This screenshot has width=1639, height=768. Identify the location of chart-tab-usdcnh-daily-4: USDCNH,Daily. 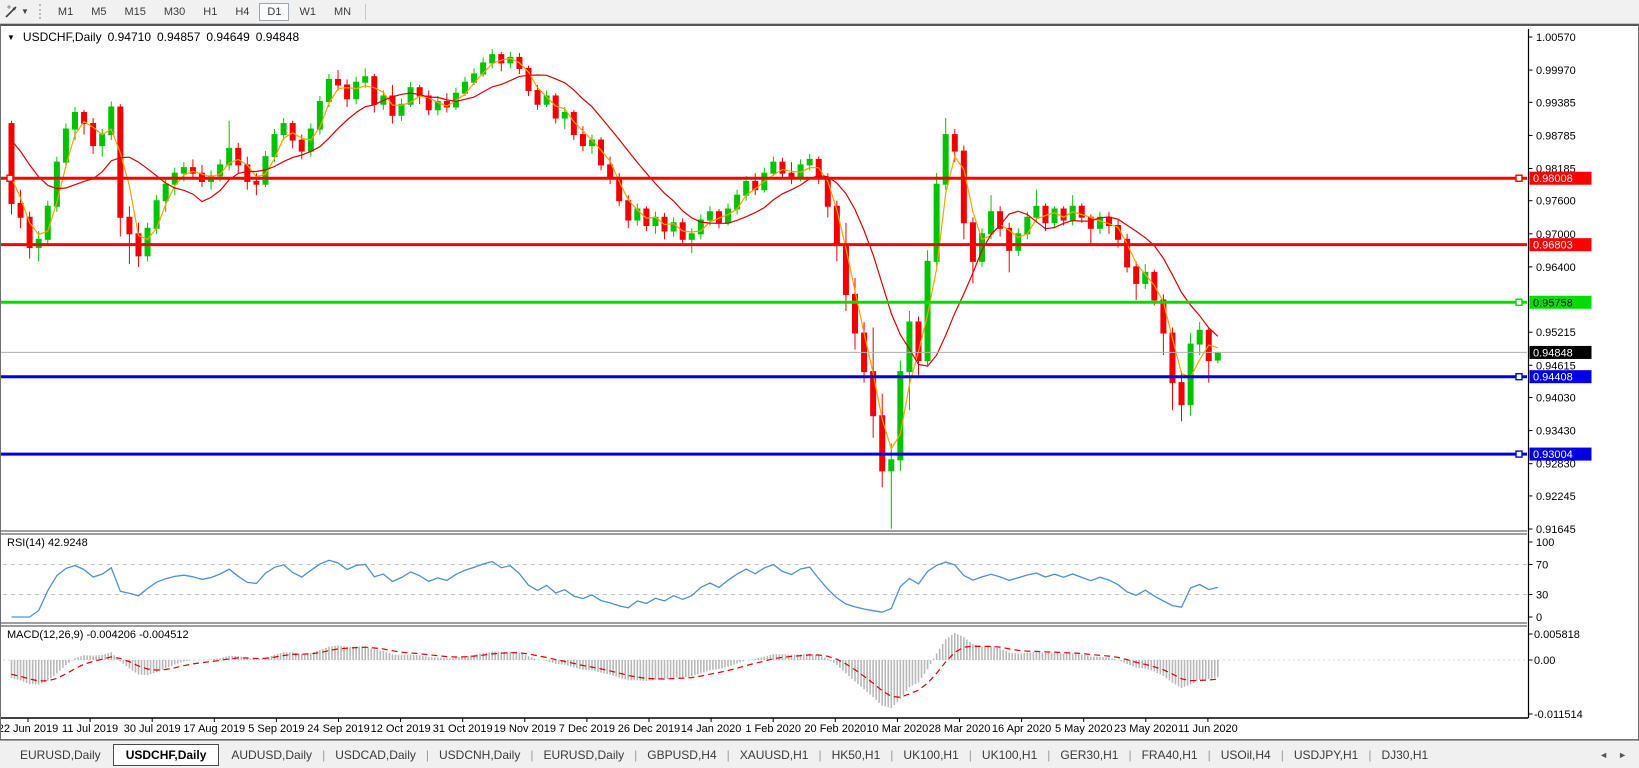
(479, 755).